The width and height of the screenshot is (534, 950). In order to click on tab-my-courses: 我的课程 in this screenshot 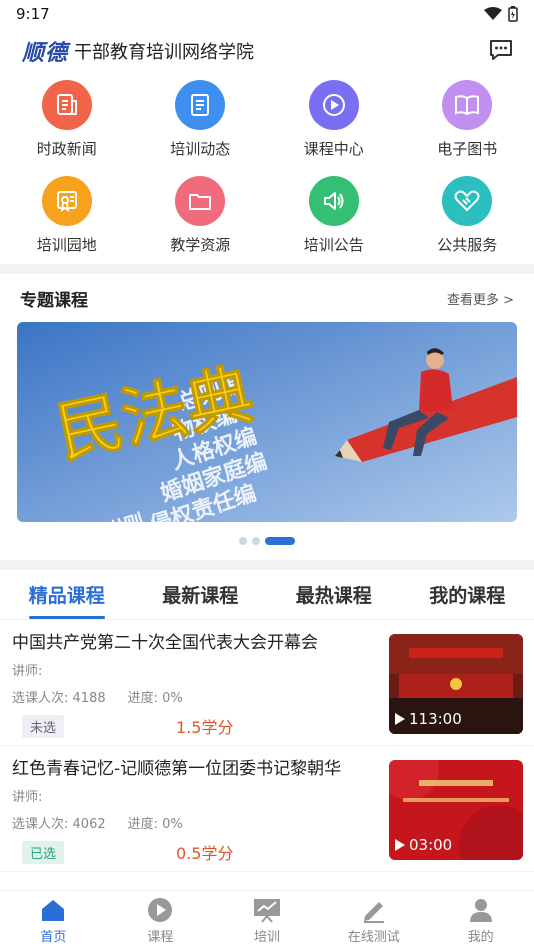, I will do `click(467, 594)`.